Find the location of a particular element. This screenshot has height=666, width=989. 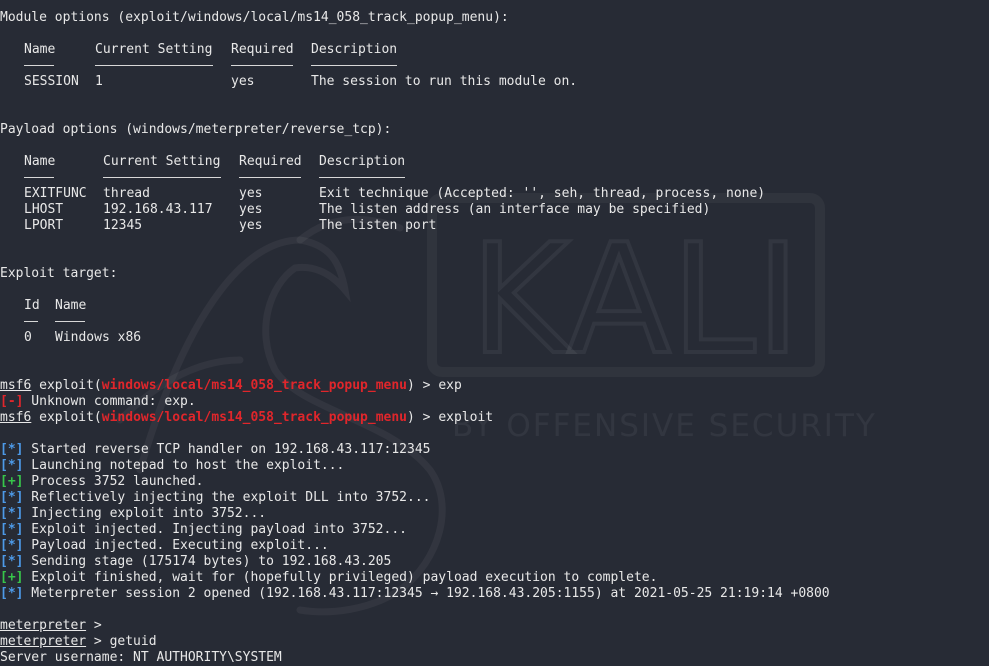

meterpreter-prompt-line: meterpreter > is located at coordinates (55, 626).